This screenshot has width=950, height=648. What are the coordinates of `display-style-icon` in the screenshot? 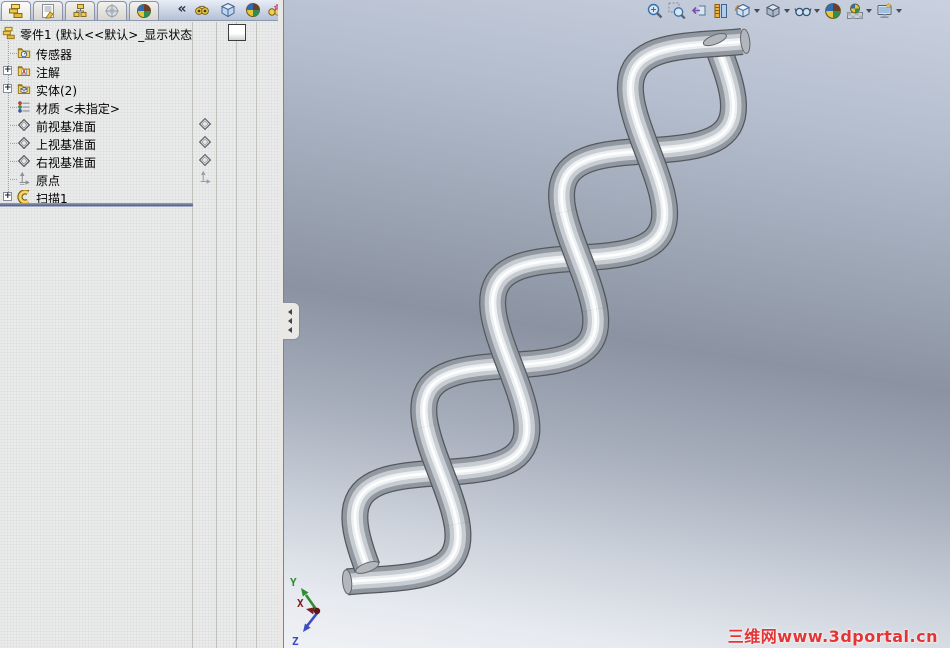 It's located at (773, 11).